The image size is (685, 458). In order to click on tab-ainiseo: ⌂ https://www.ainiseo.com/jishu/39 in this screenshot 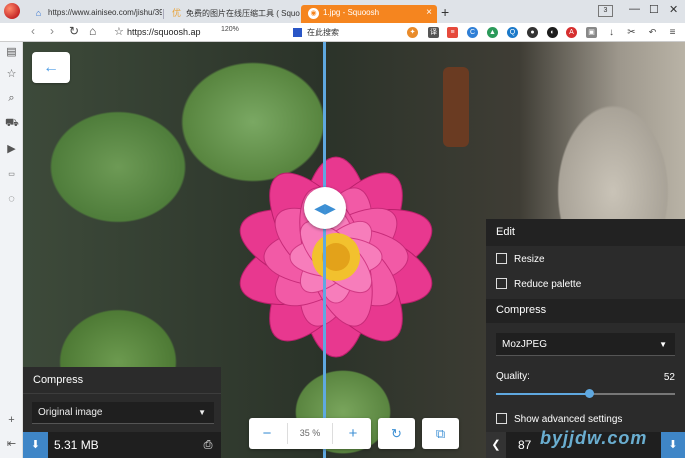, I will do `click(94, 14)`.